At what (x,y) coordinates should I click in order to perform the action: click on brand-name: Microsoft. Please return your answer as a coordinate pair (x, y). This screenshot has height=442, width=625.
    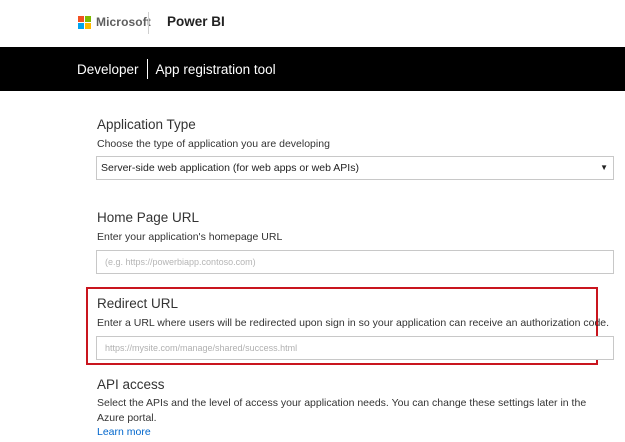
    Looking at the image, I should click on (123, 22).